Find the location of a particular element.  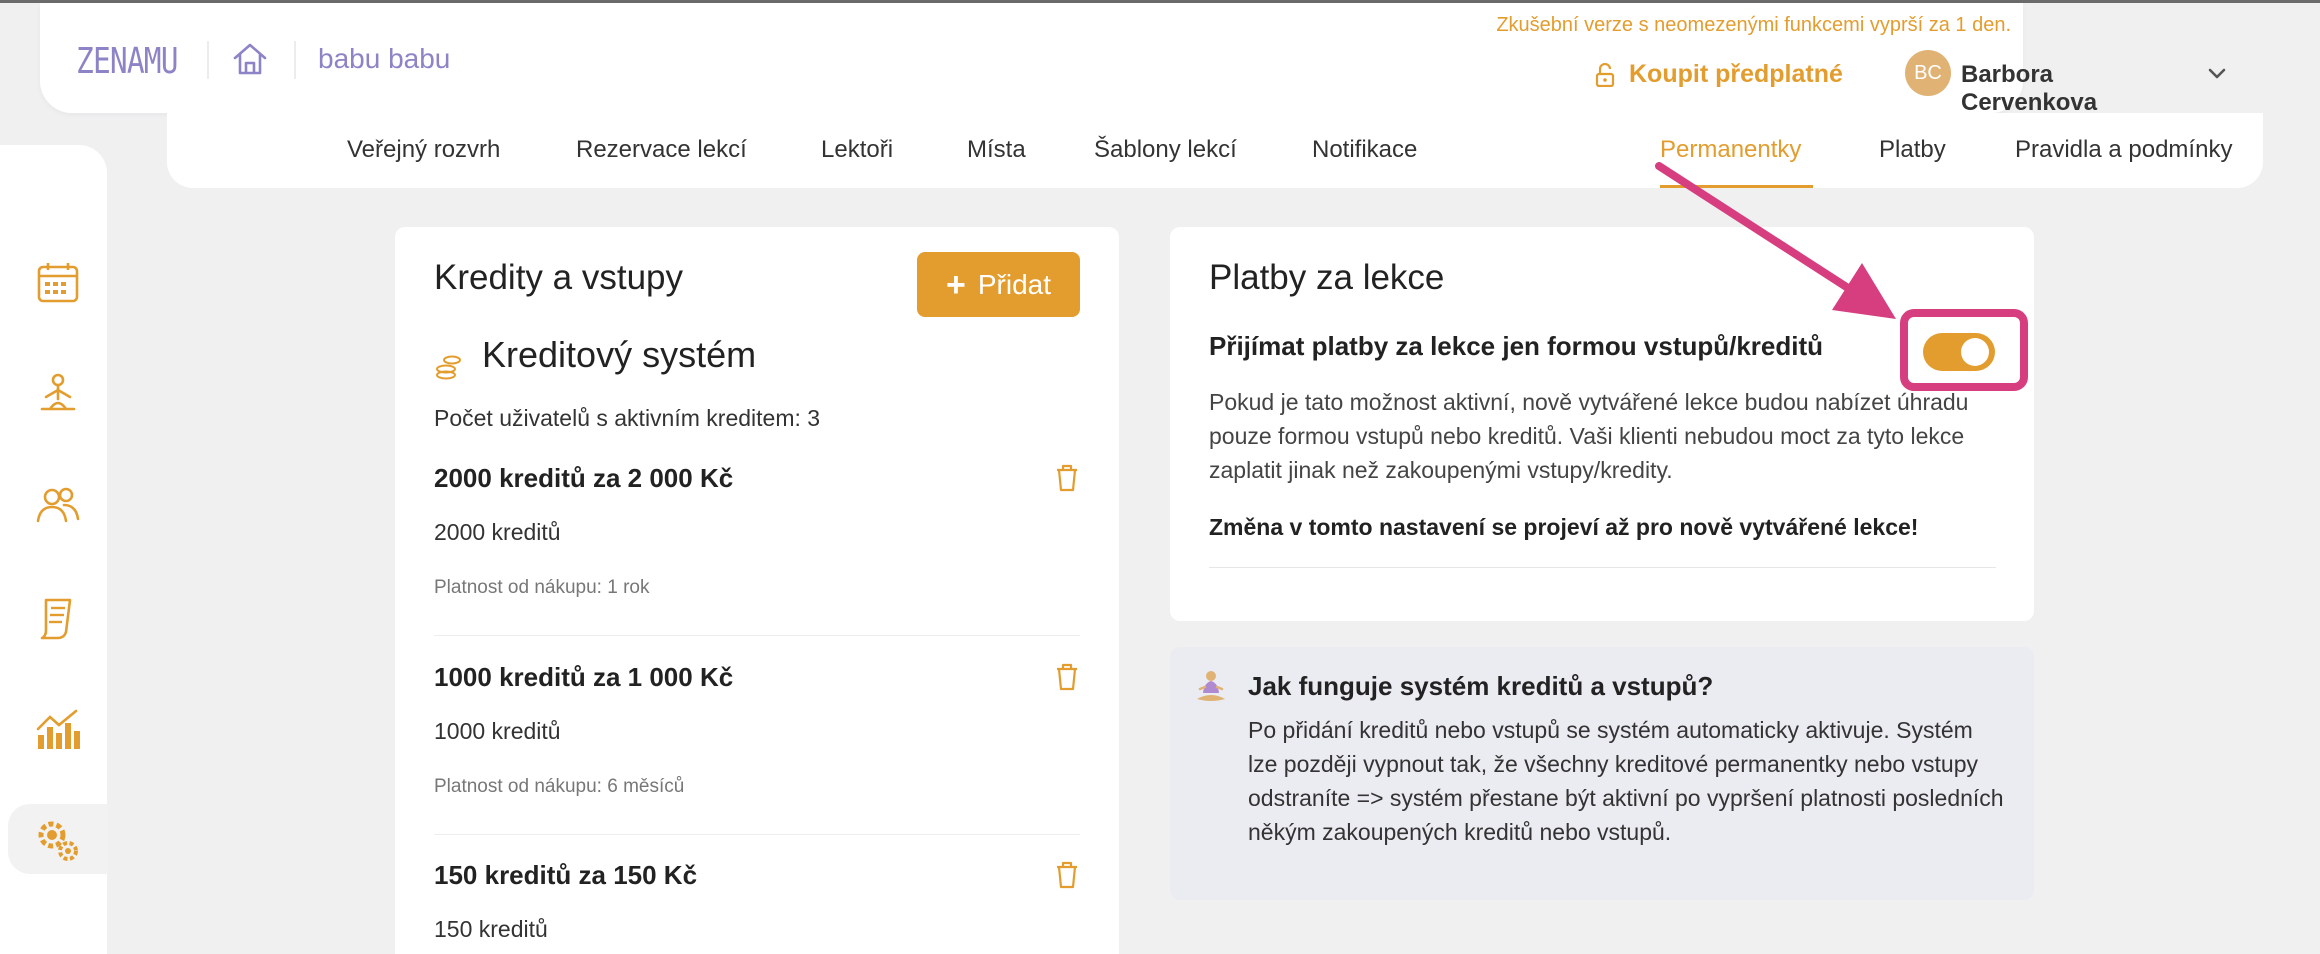

coins-icon is located at coordinates (448, 367).